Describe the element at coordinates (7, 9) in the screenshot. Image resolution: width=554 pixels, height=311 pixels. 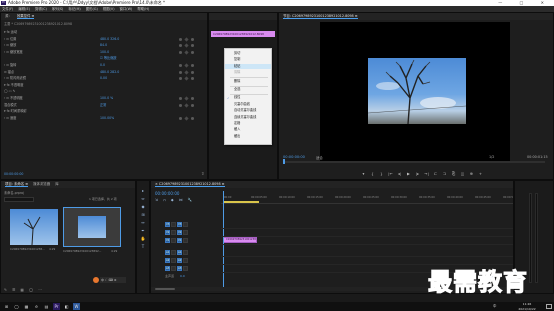
I see `menu-file: 文件(F)` at that location.